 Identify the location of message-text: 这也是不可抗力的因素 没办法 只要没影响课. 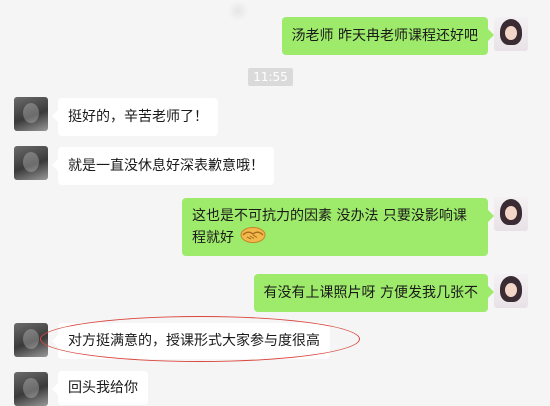
(329, 216).